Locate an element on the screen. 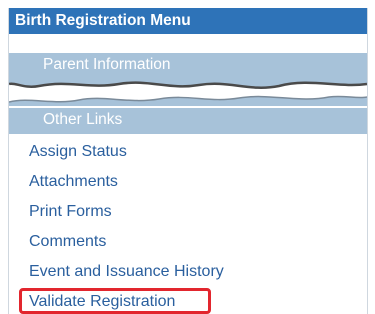  section-other-links: Other Links is located at coordinates (188, 121).